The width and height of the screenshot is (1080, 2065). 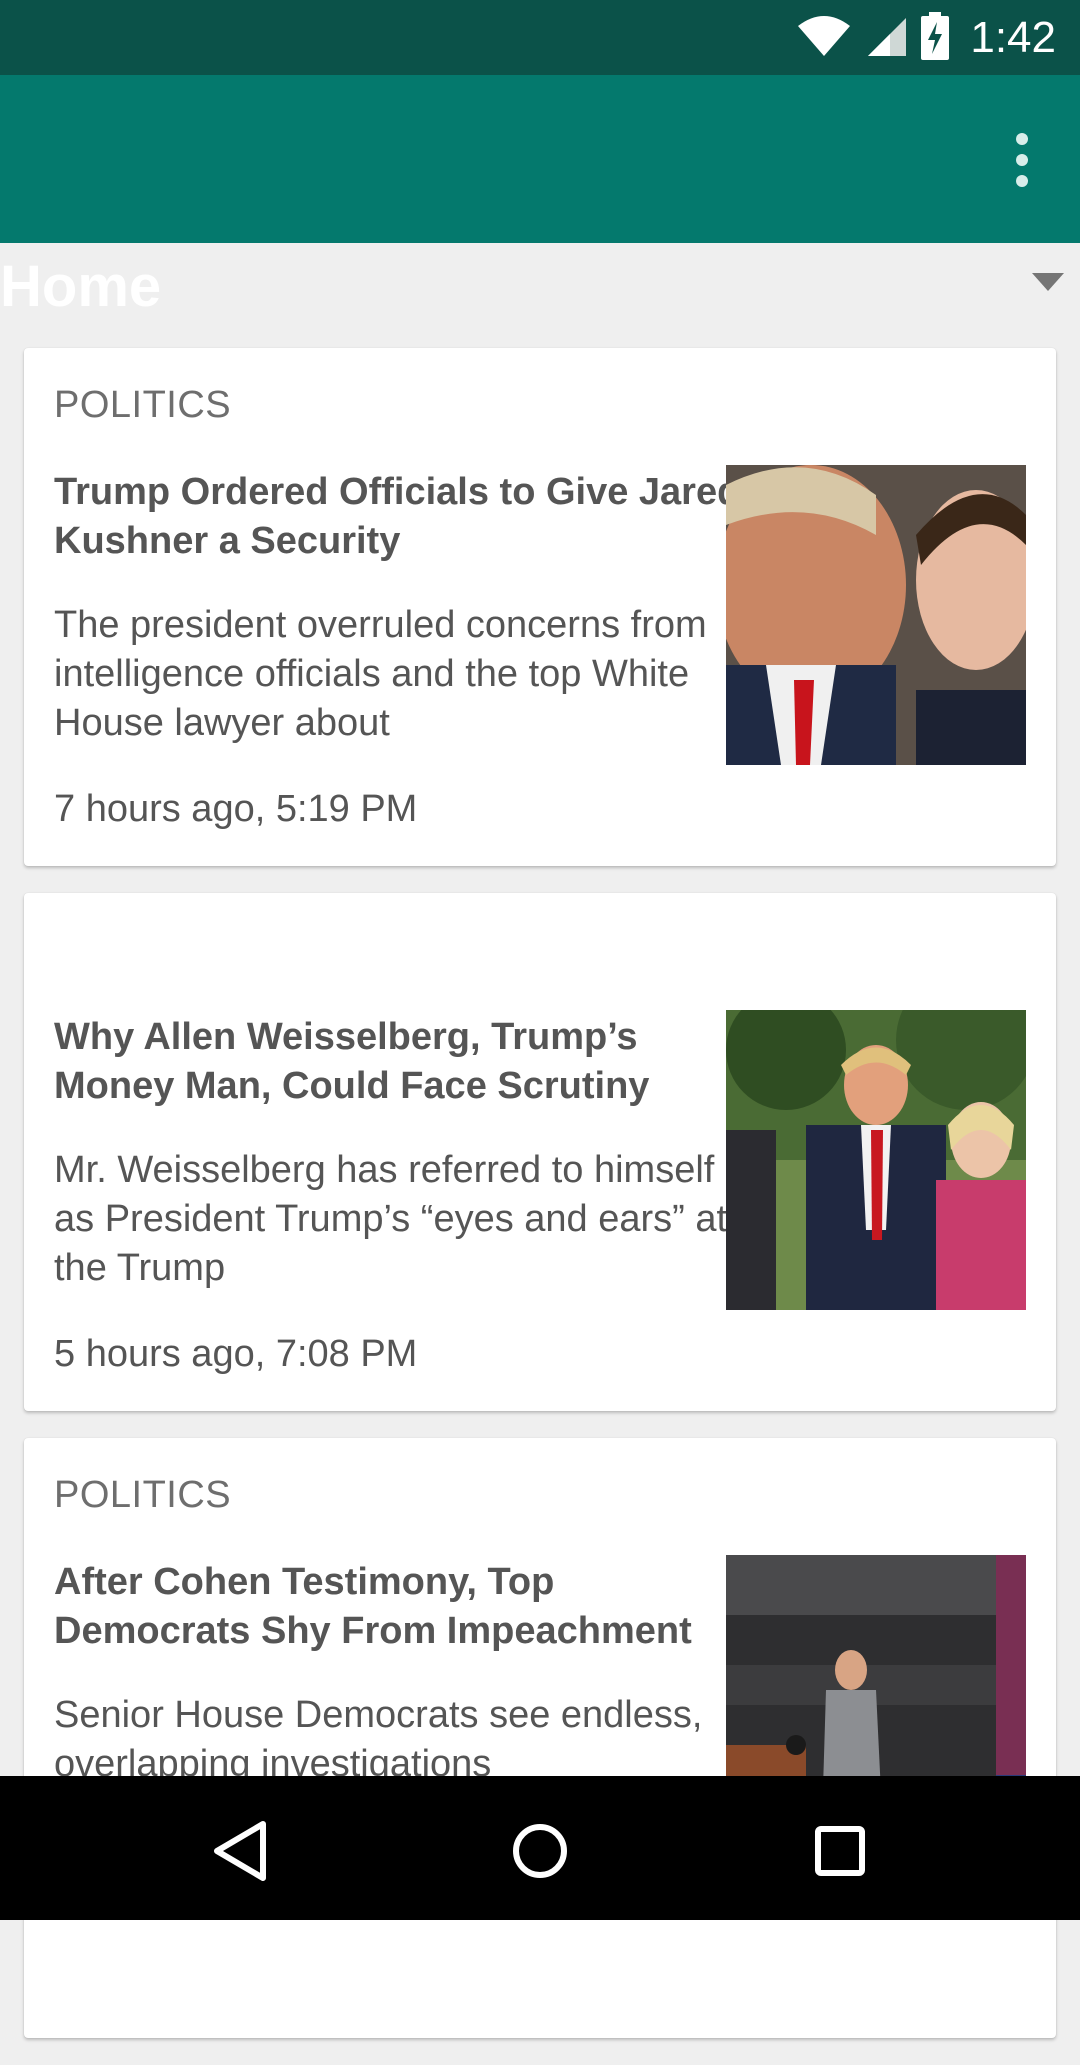 I want to click on article-timestamp: 5 hours ago, 7:08 PM, so click(x=236, y=1354).